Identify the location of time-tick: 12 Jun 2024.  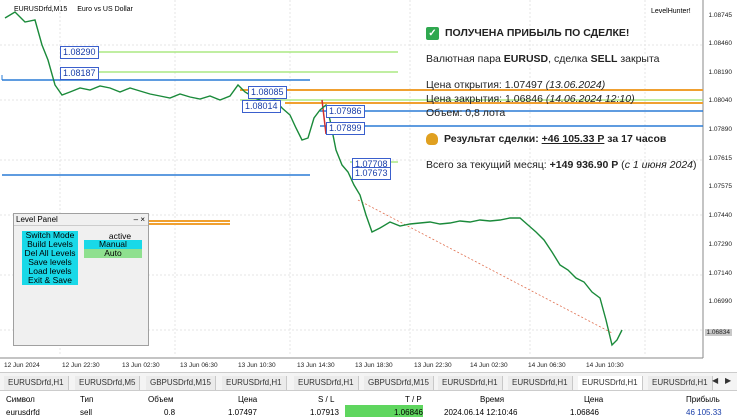
(22, 365).